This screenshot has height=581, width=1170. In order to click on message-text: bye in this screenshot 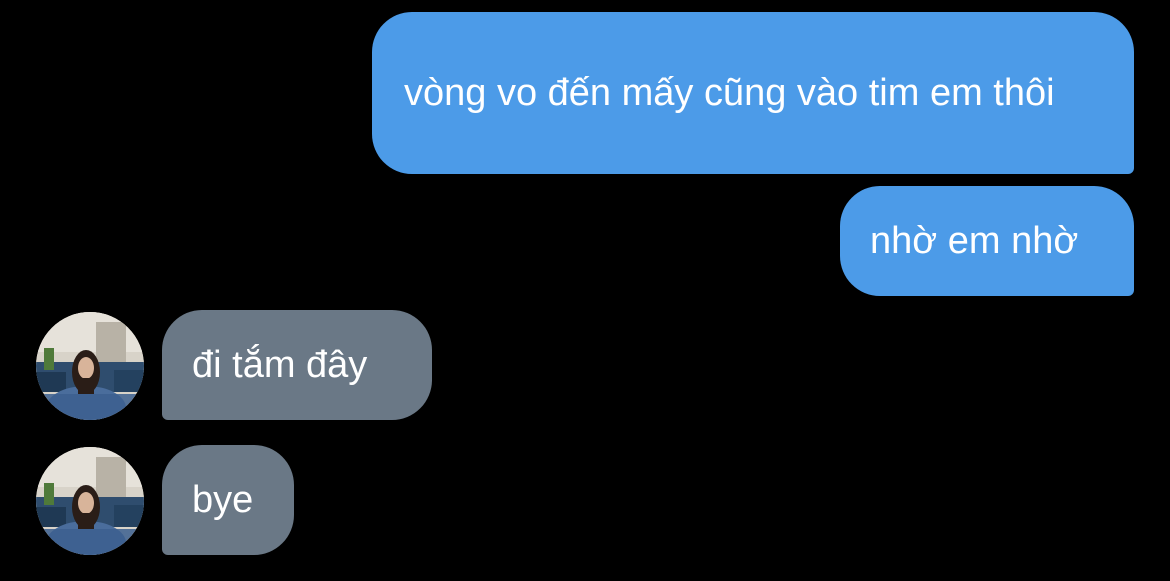, I will do `click(223, 500)`.